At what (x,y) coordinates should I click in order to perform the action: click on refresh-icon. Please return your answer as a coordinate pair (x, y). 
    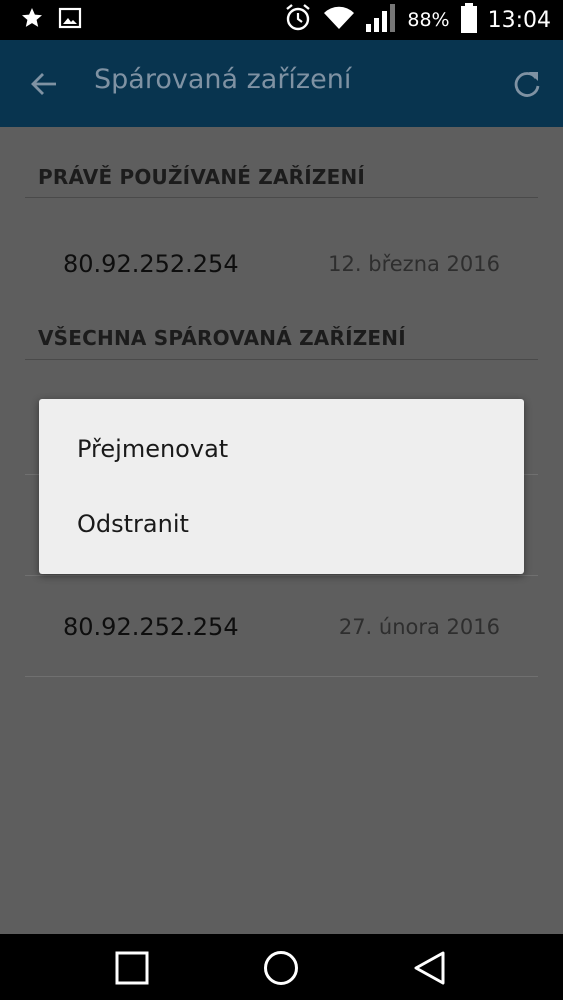
    Looking at the image, I should click on (527, 86).